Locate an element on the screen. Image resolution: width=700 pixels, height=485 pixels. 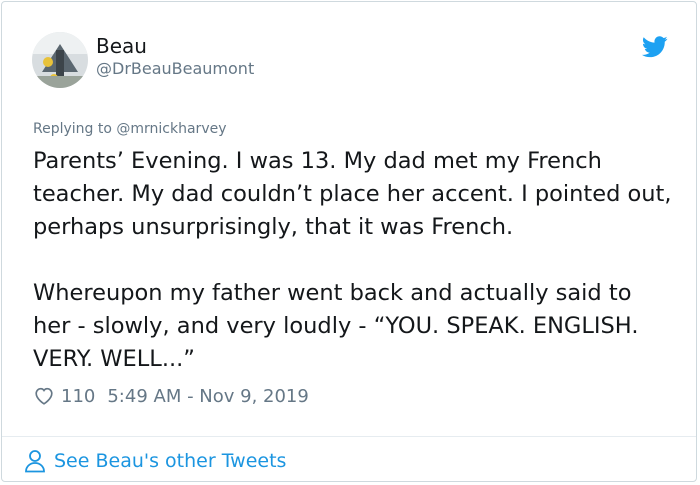
twitter-bird-icon is located at coordinates (655, 47).